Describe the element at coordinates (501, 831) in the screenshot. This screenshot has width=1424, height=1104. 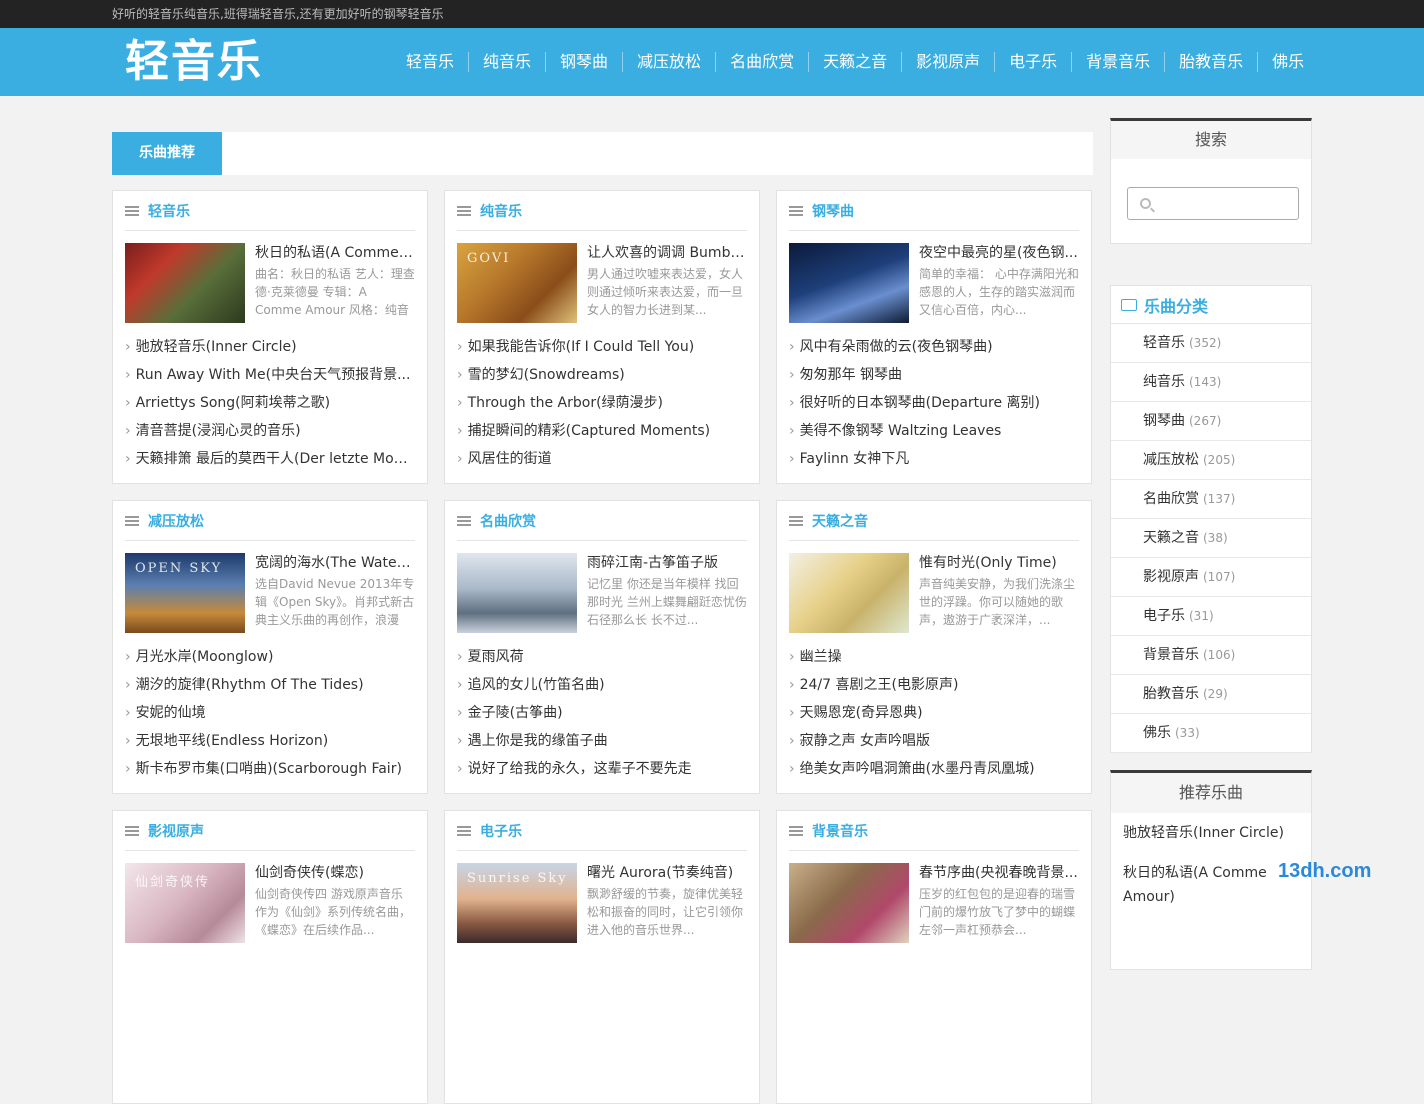
I see `card-title: 电子乐` at that location.